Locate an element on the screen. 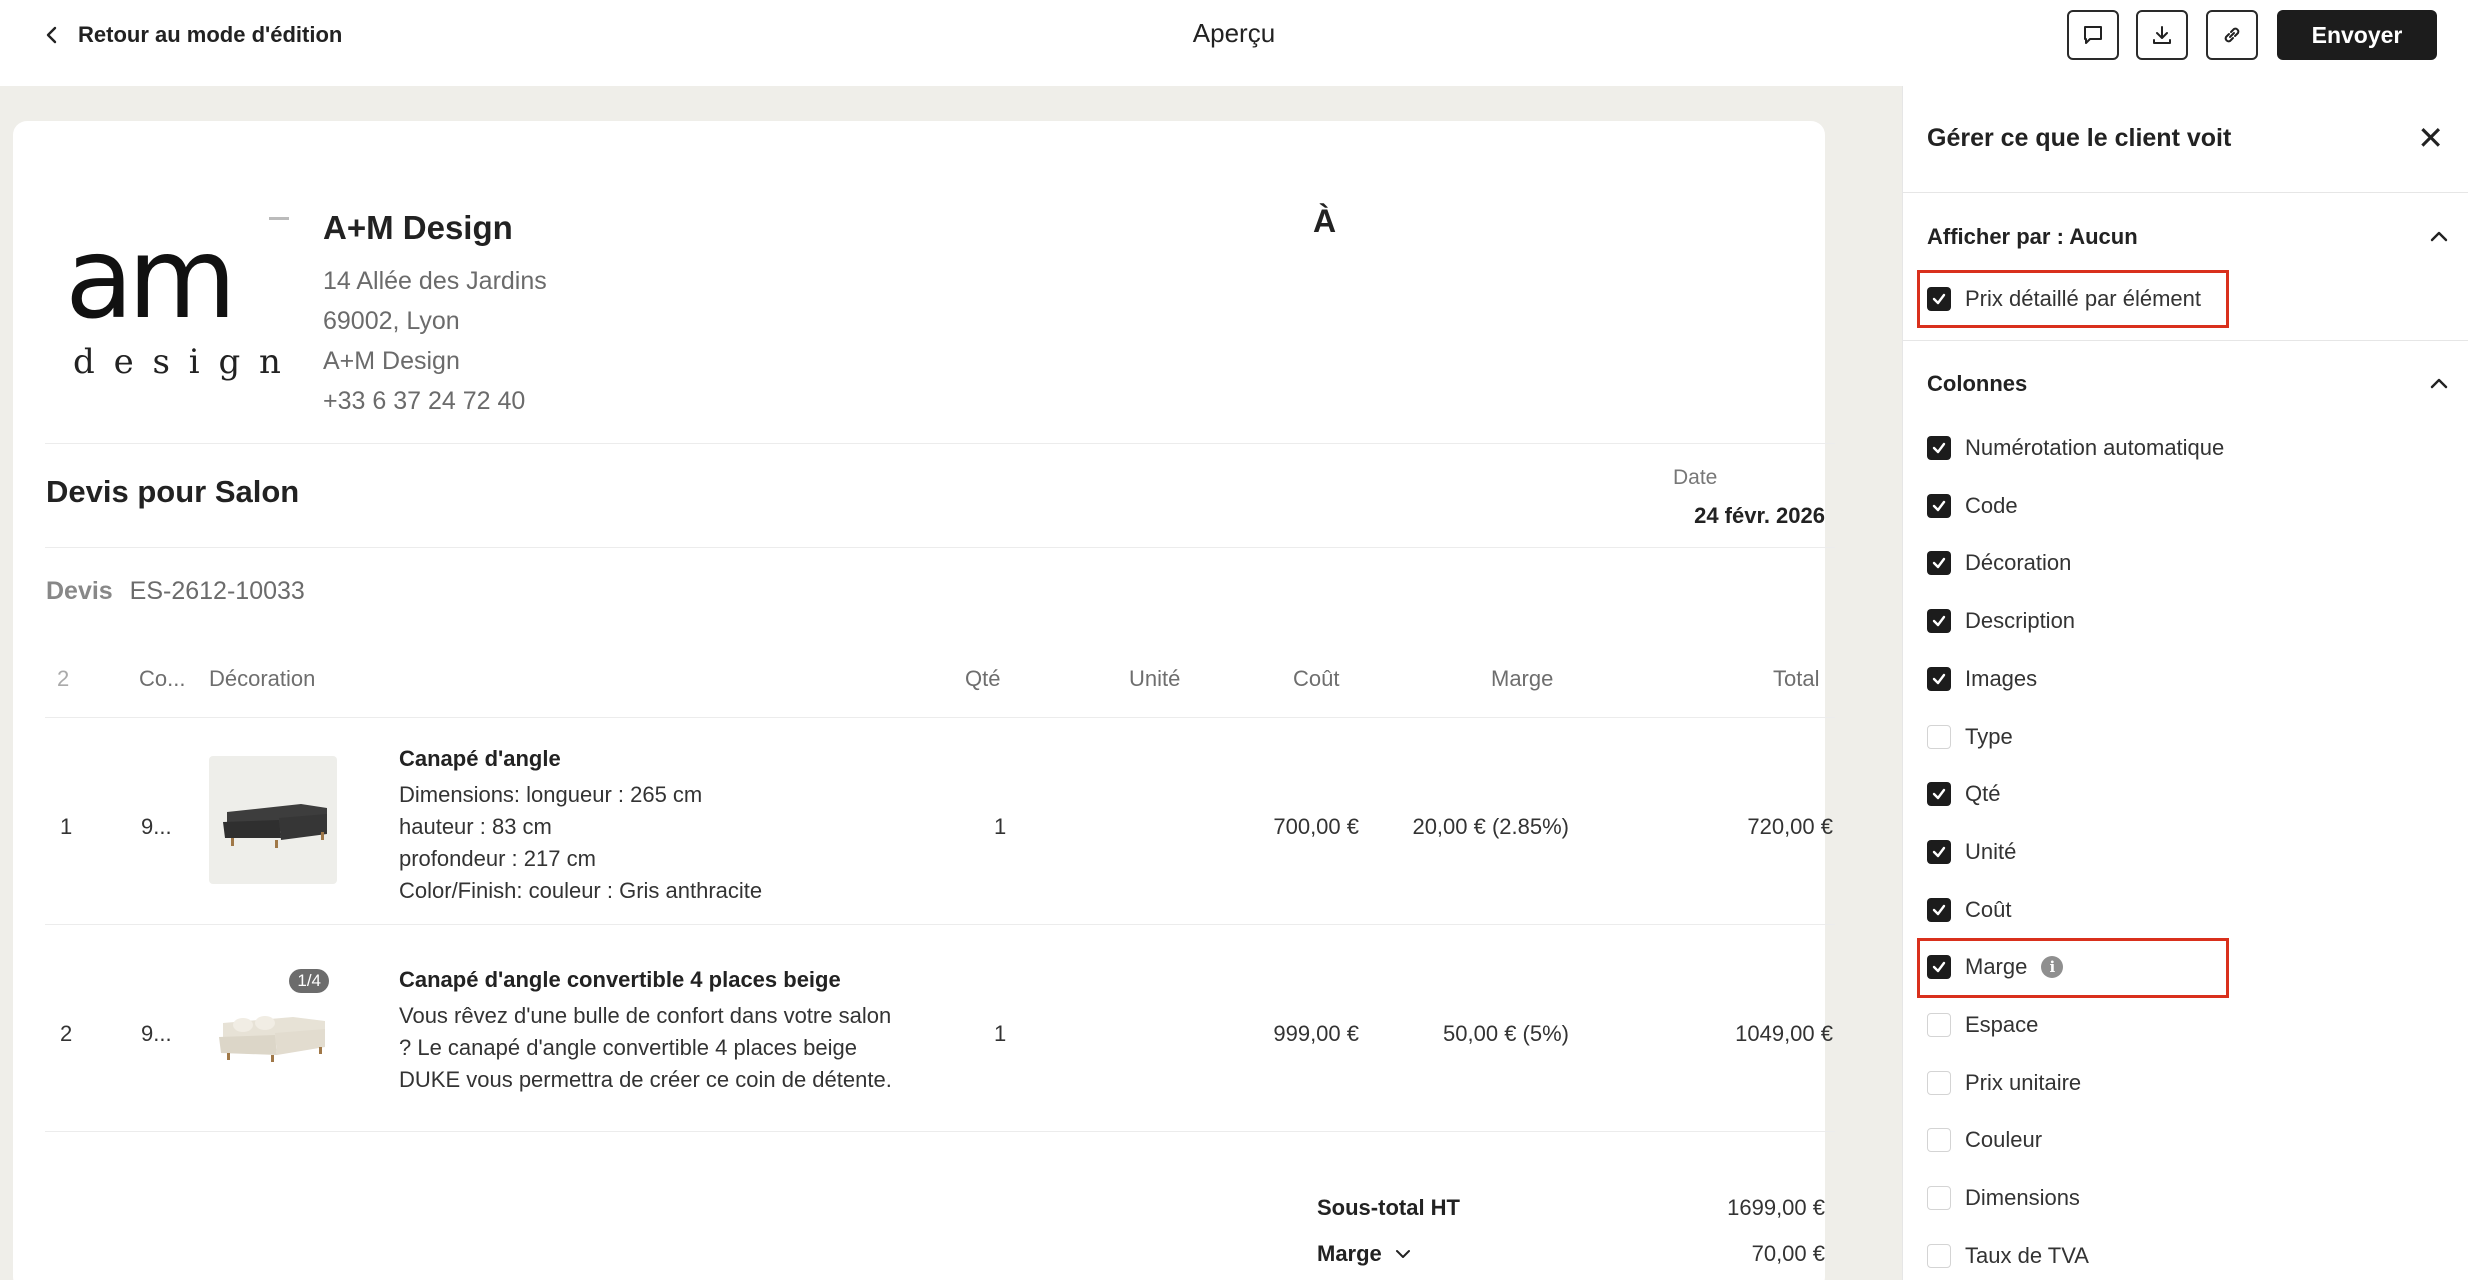 This screenshot has height=1280, width=2468. column-option: Code is located at coordinates (1972, 506).